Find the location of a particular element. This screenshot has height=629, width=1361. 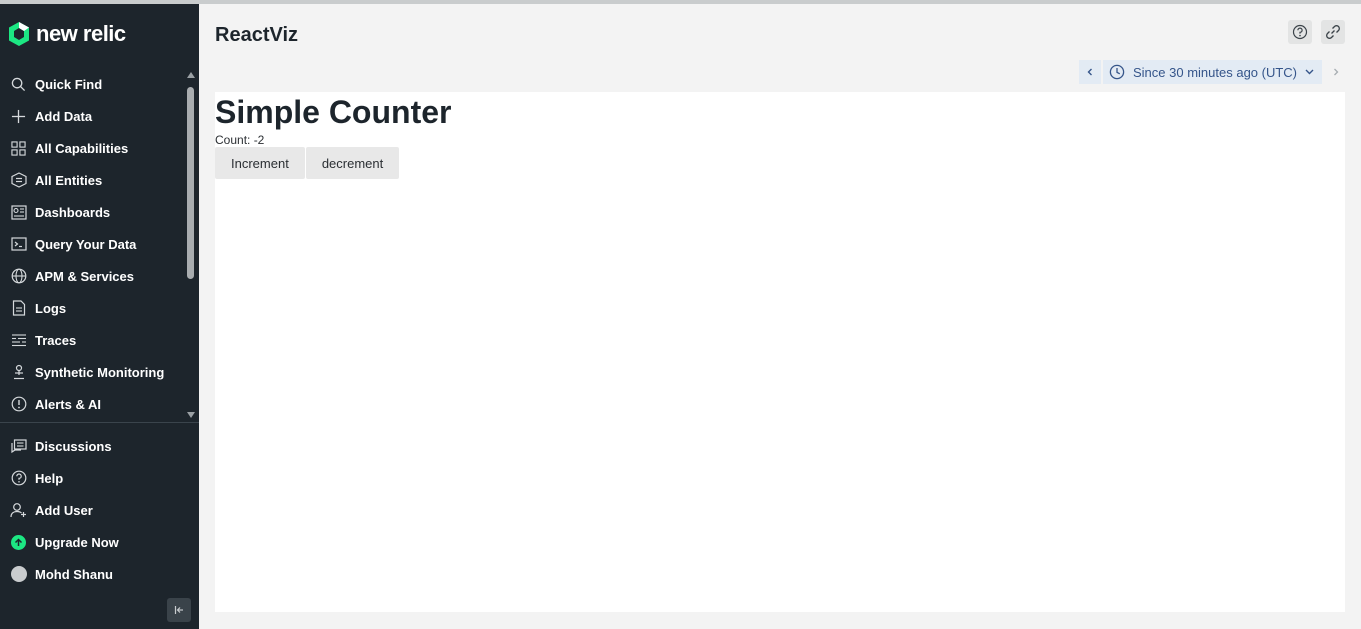

sidebar-item-all-capabilities: All Capabilities is located at coordinates (91, 148).